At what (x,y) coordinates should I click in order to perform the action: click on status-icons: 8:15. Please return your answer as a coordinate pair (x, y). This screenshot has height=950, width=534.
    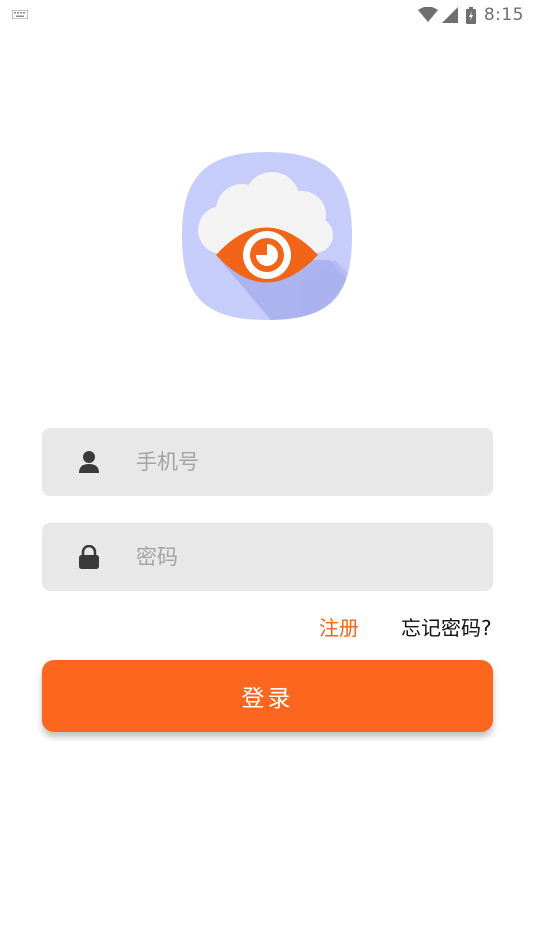
    Looking at the image, I should click on (470, 15).